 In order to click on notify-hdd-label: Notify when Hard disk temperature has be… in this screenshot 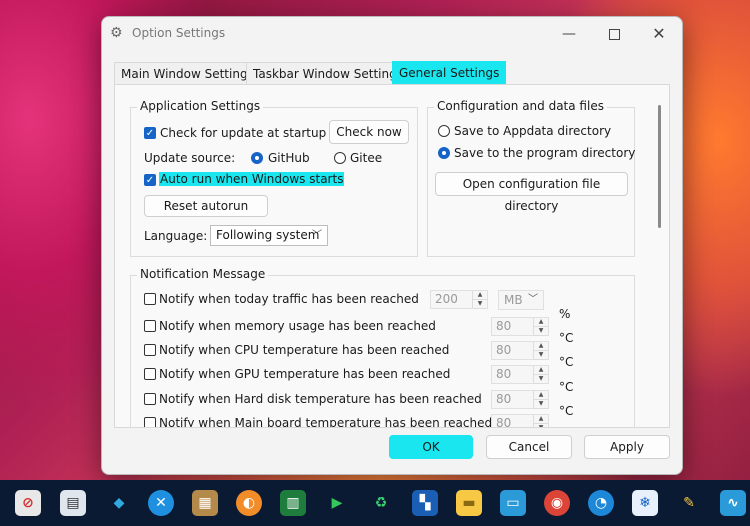, I will do `click(320, 399)`.